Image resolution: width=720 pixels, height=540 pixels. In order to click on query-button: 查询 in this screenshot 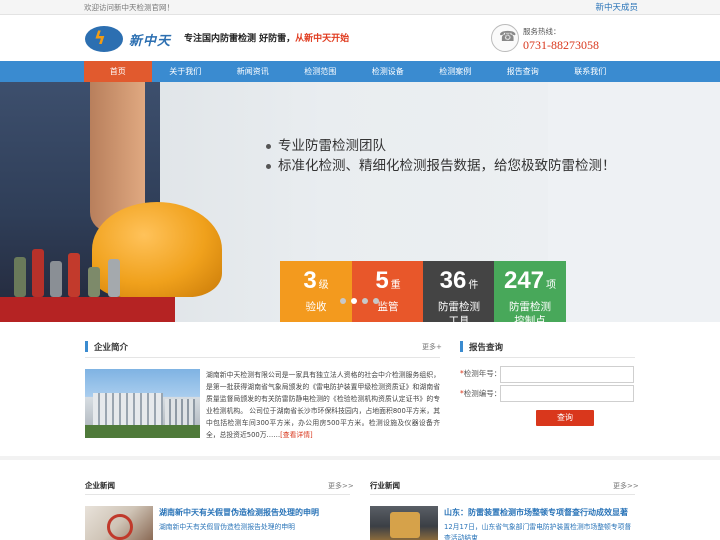, I will do `click(565, 418)`.